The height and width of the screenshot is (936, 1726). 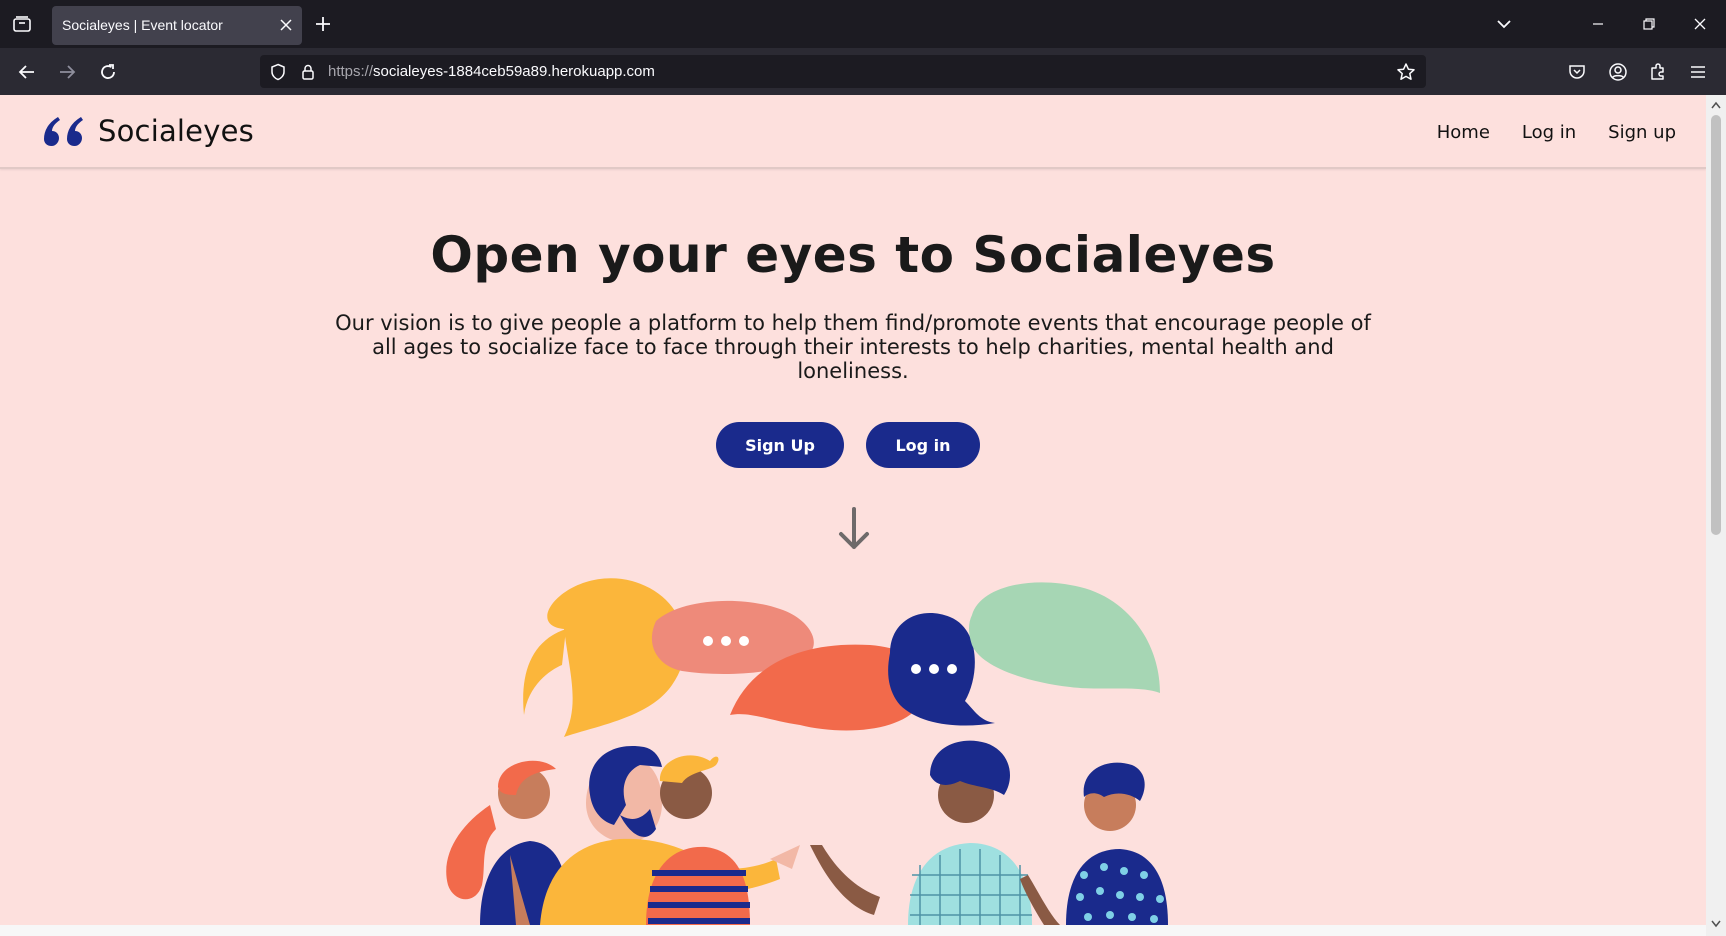 I want to click on page-scrollbar, so click(x=1716, y=515).